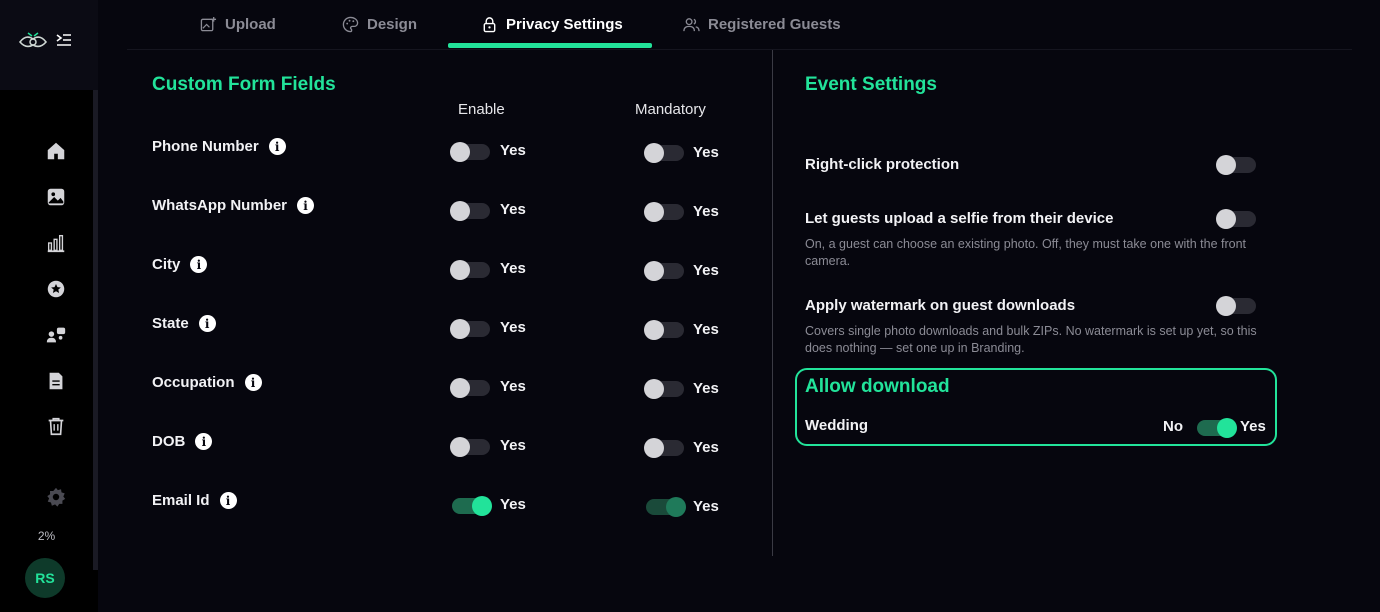 The height and width of the screenshot is (612, 1380). Describe the element at coordinates (762, 24) in the screenshot. I see `tab-registered-guests: Registered Guests` at that location.